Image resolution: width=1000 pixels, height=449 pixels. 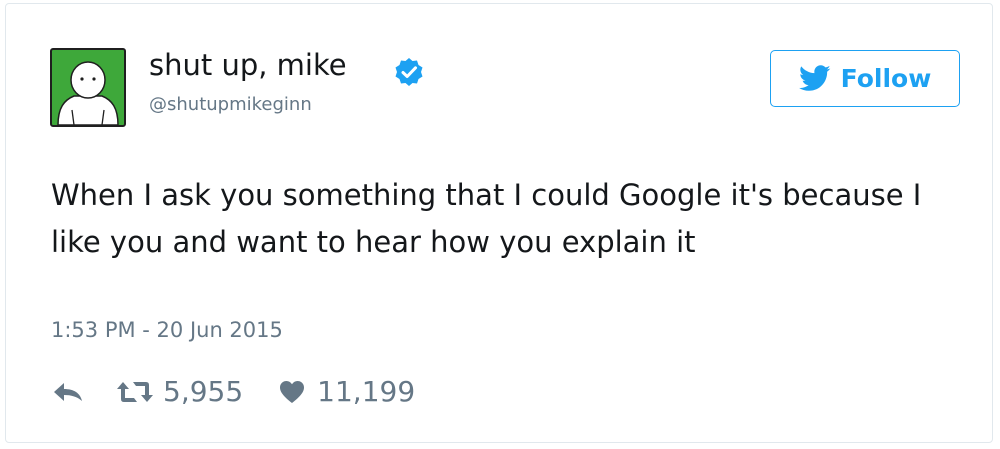 I want to click on follow-button: Follow, so click(x=865, y=78).